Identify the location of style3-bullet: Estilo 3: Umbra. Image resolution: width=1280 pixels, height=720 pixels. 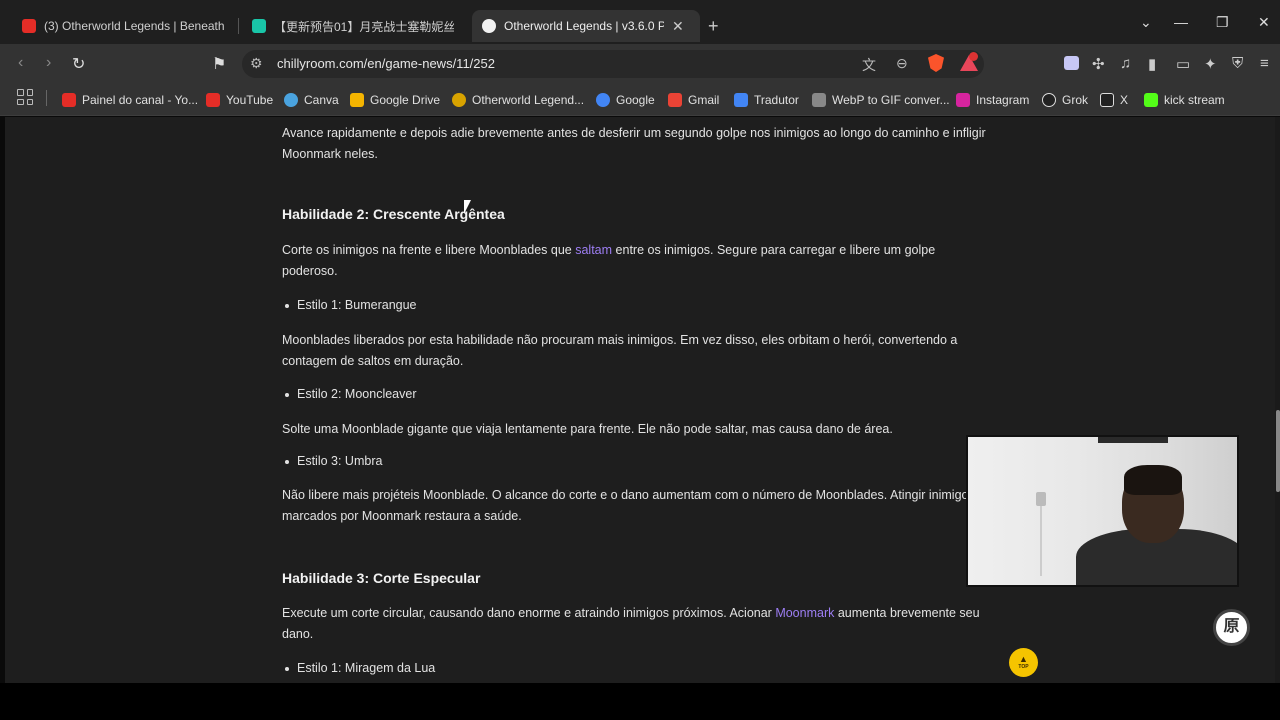
(333, 461).